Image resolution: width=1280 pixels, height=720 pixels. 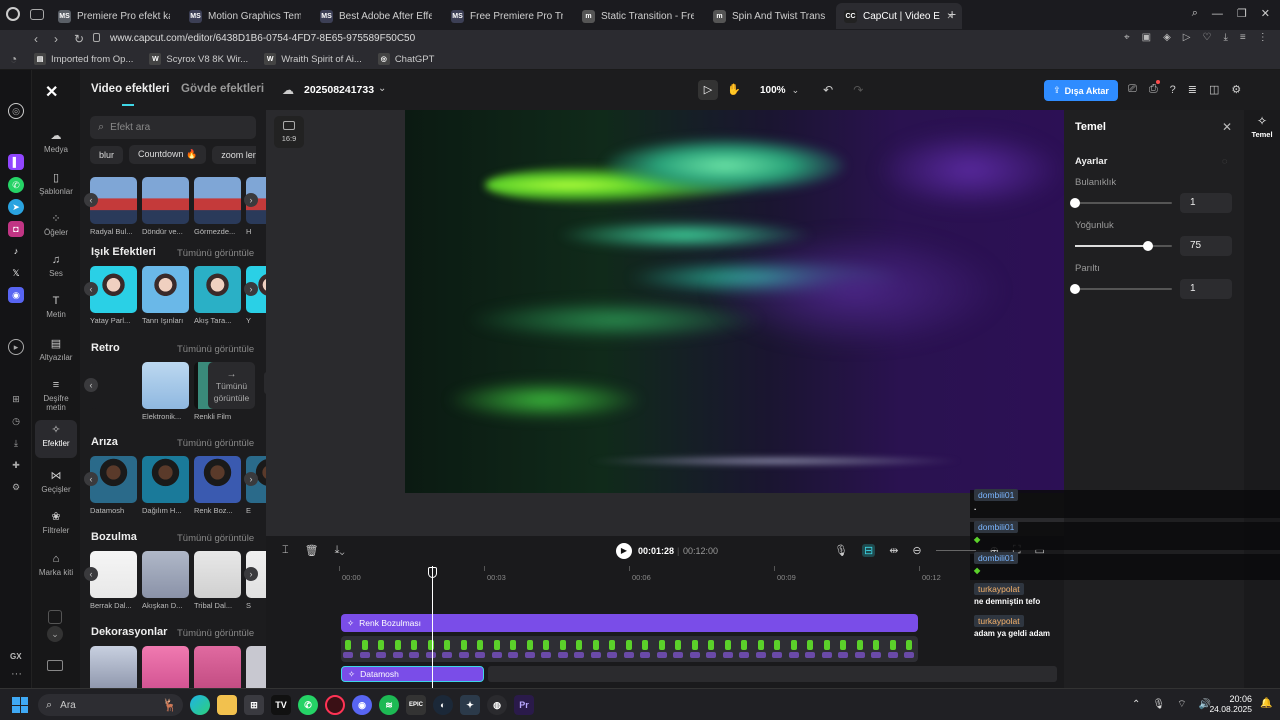 I want to click on valorant-icon: ✦, so click(x=470, y=705).